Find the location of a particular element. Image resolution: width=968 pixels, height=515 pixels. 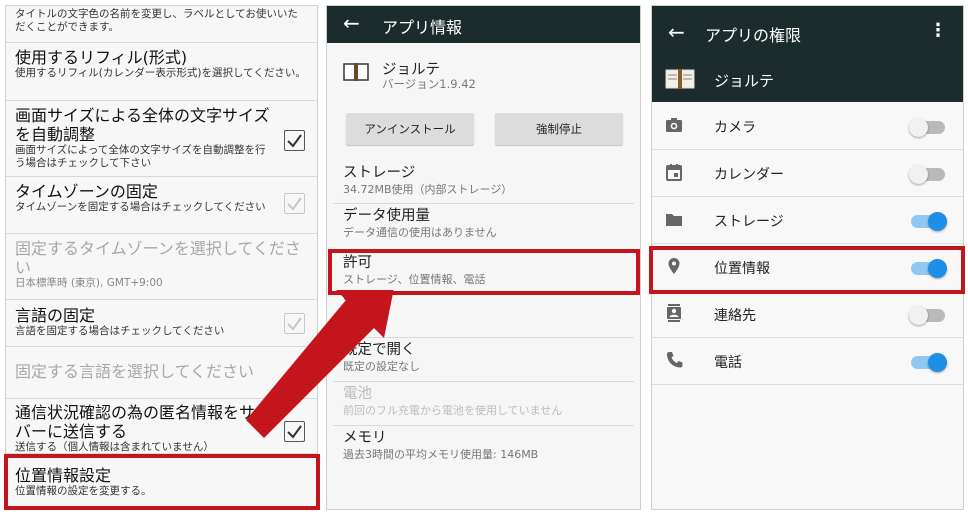

appbar-title: アプリ情報 is located at coordinates (422, 27).